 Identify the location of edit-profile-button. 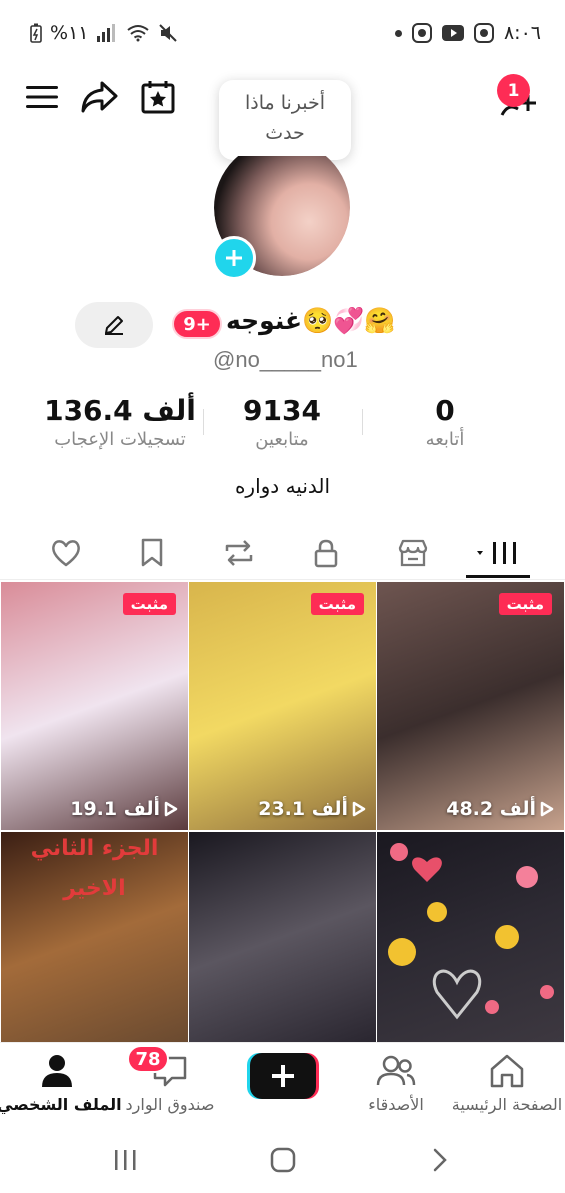
(114, 325).